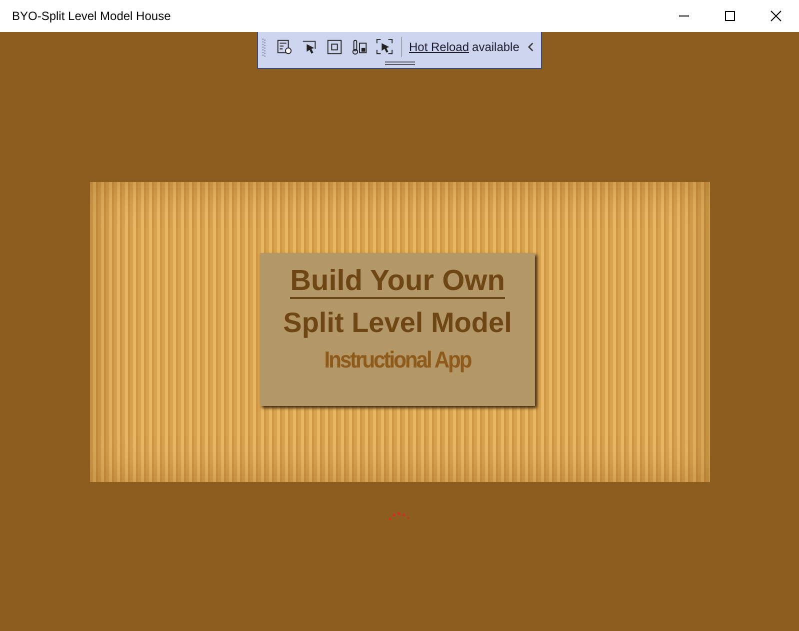  I want to click on status-text: available, so click(496, 47).